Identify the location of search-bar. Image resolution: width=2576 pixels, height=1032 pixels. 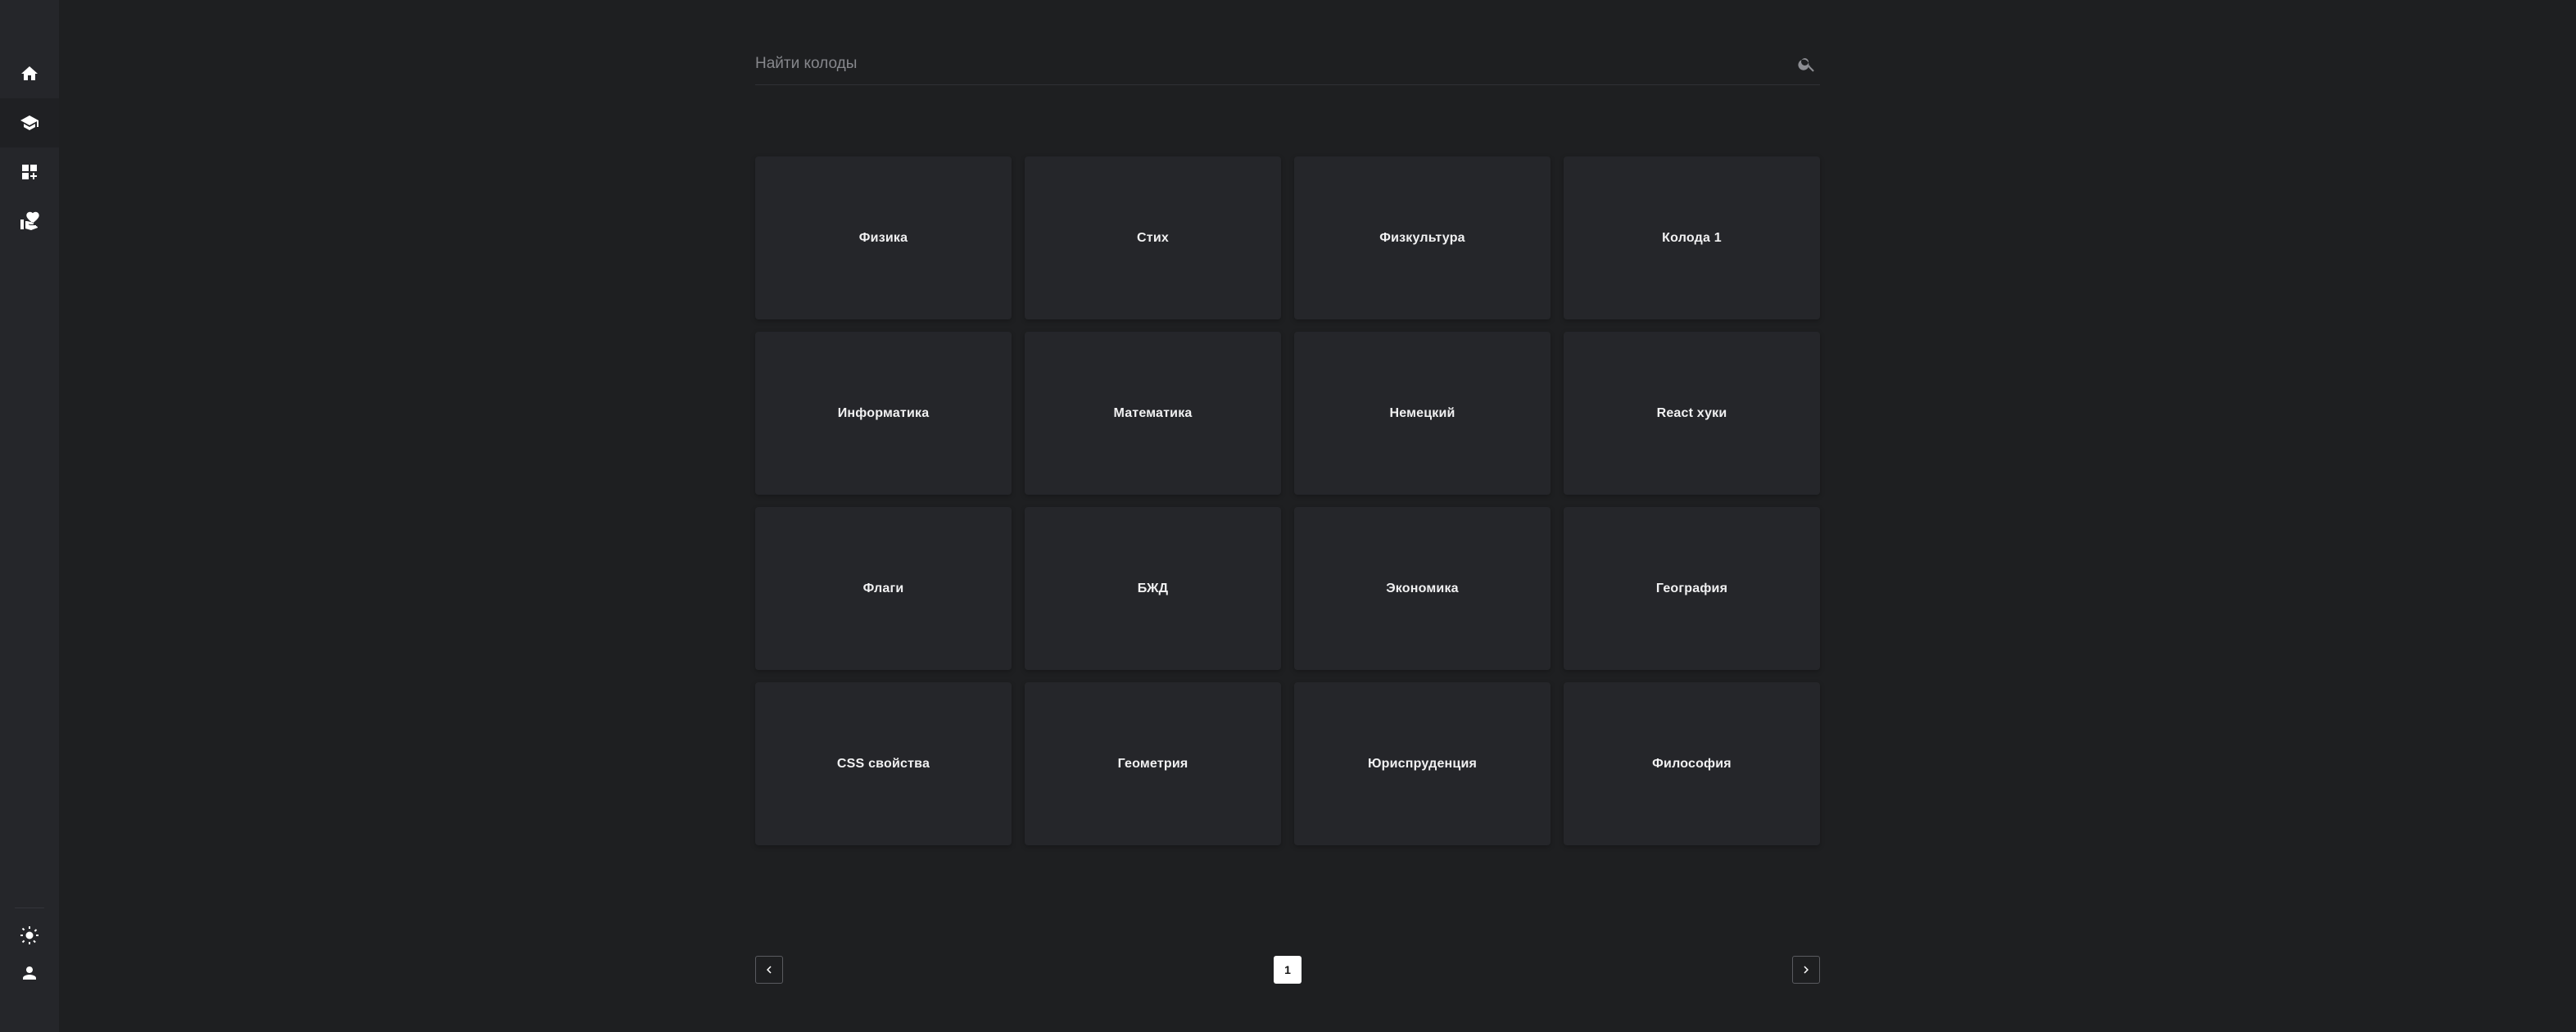
(1287, 64).